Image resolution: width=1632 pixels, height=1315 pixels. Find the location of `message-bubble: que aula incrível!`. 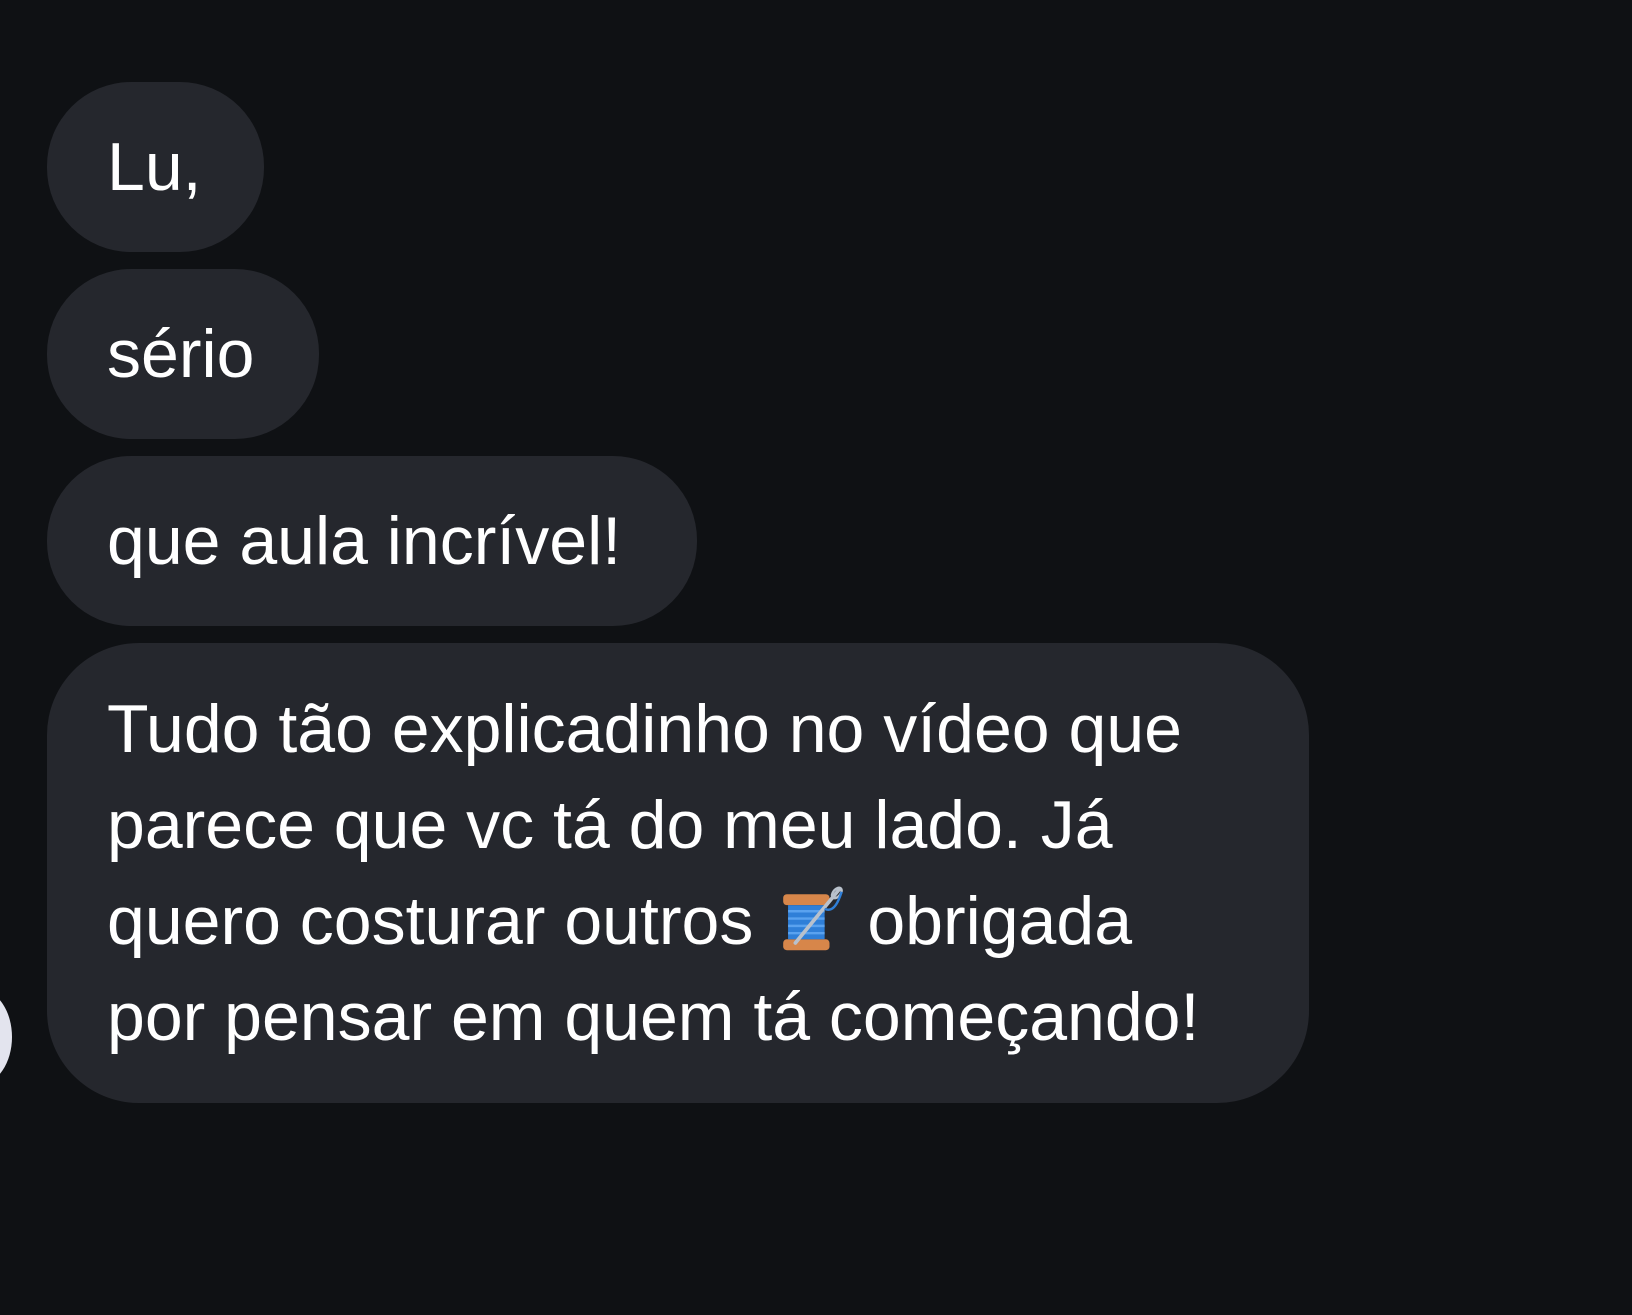

message-bubble: que aula incrível! is located at coordinates (372, 541).